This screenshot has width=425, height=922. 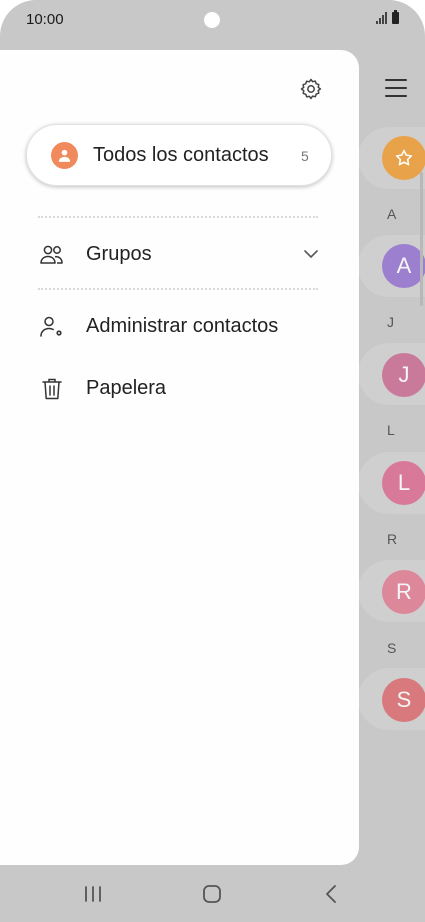 What do you see at coordinates (305, 156) in the screenshot?
I see `all-contacts-count: 5` at bounding box center [305, 156].